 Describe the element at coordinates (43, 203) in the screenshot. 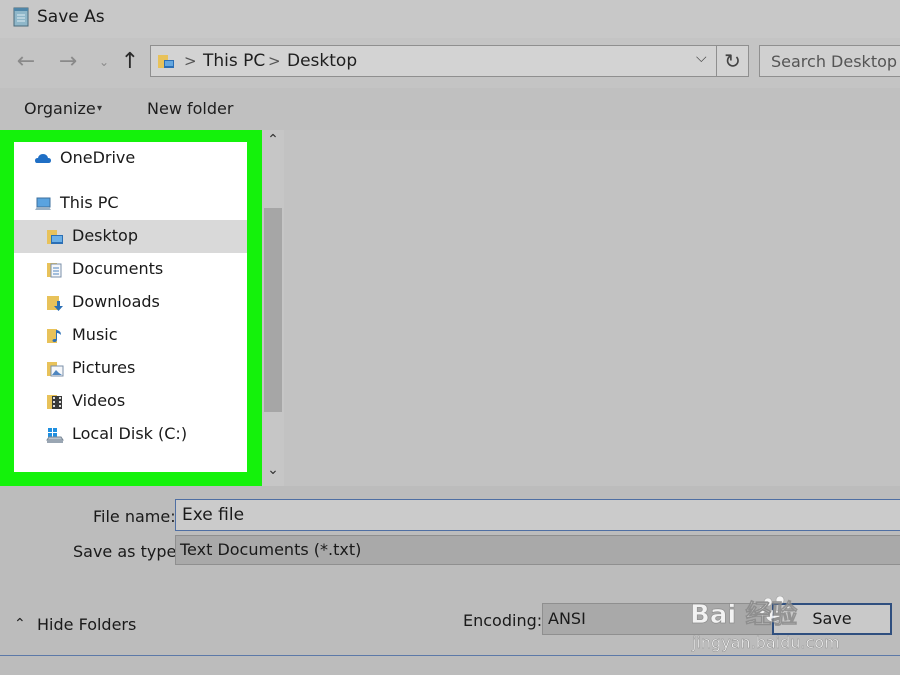

I see `computer-icon` at that location.